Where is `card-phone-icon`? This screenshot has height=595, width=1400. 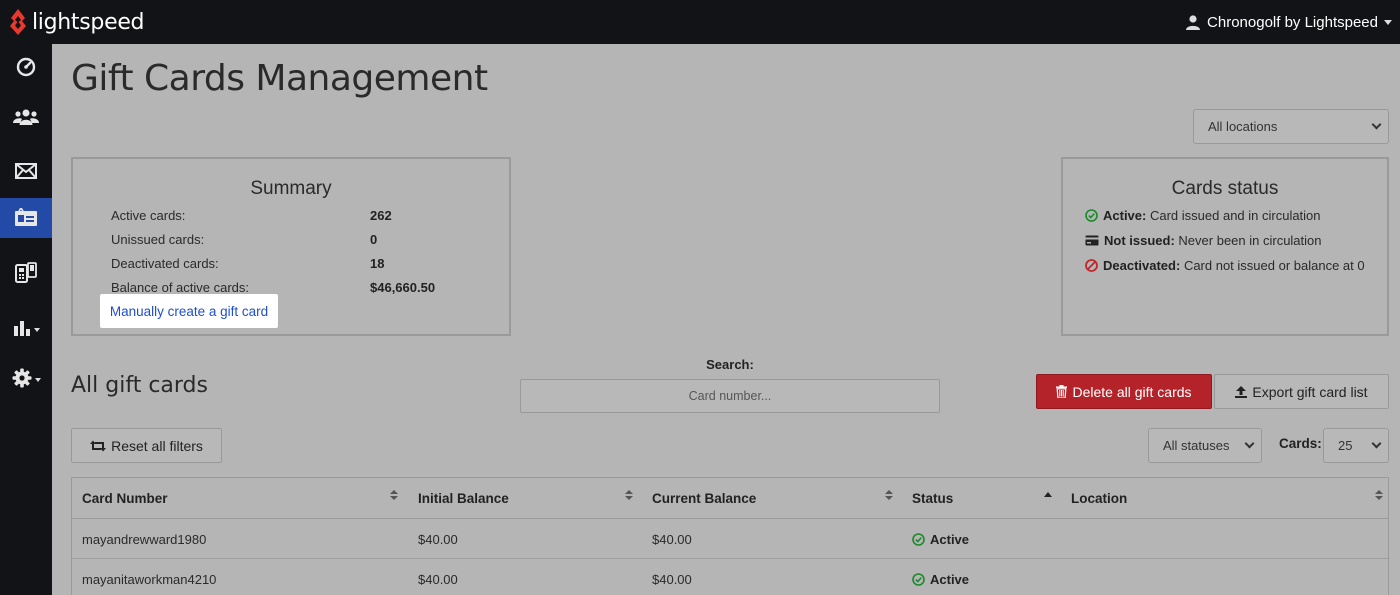
card-phone-icon is located at coordinates (26, 272).